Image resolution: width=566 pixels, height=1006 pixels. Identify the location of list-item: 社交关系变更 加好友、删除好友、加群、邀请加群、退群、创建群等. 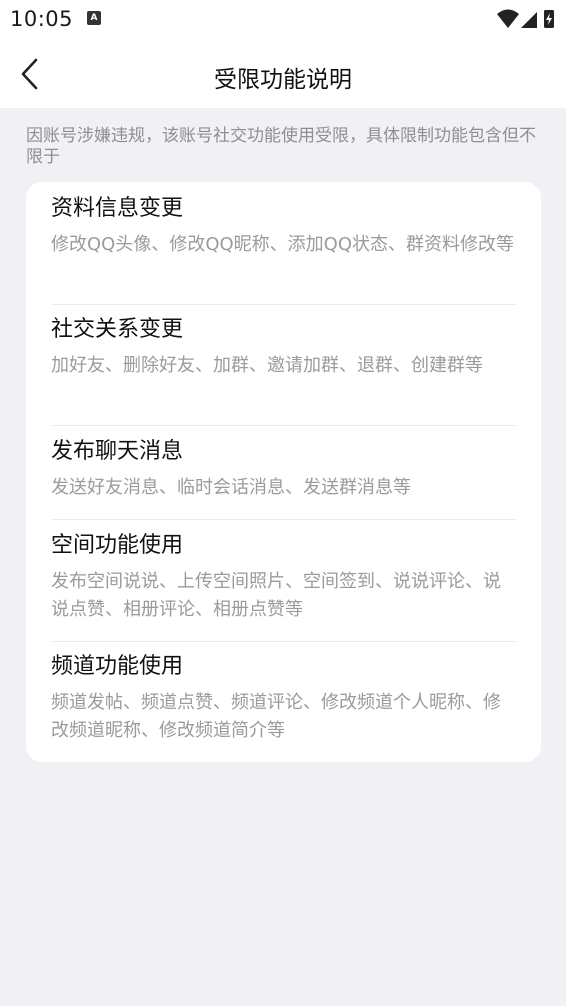
(283, 347).